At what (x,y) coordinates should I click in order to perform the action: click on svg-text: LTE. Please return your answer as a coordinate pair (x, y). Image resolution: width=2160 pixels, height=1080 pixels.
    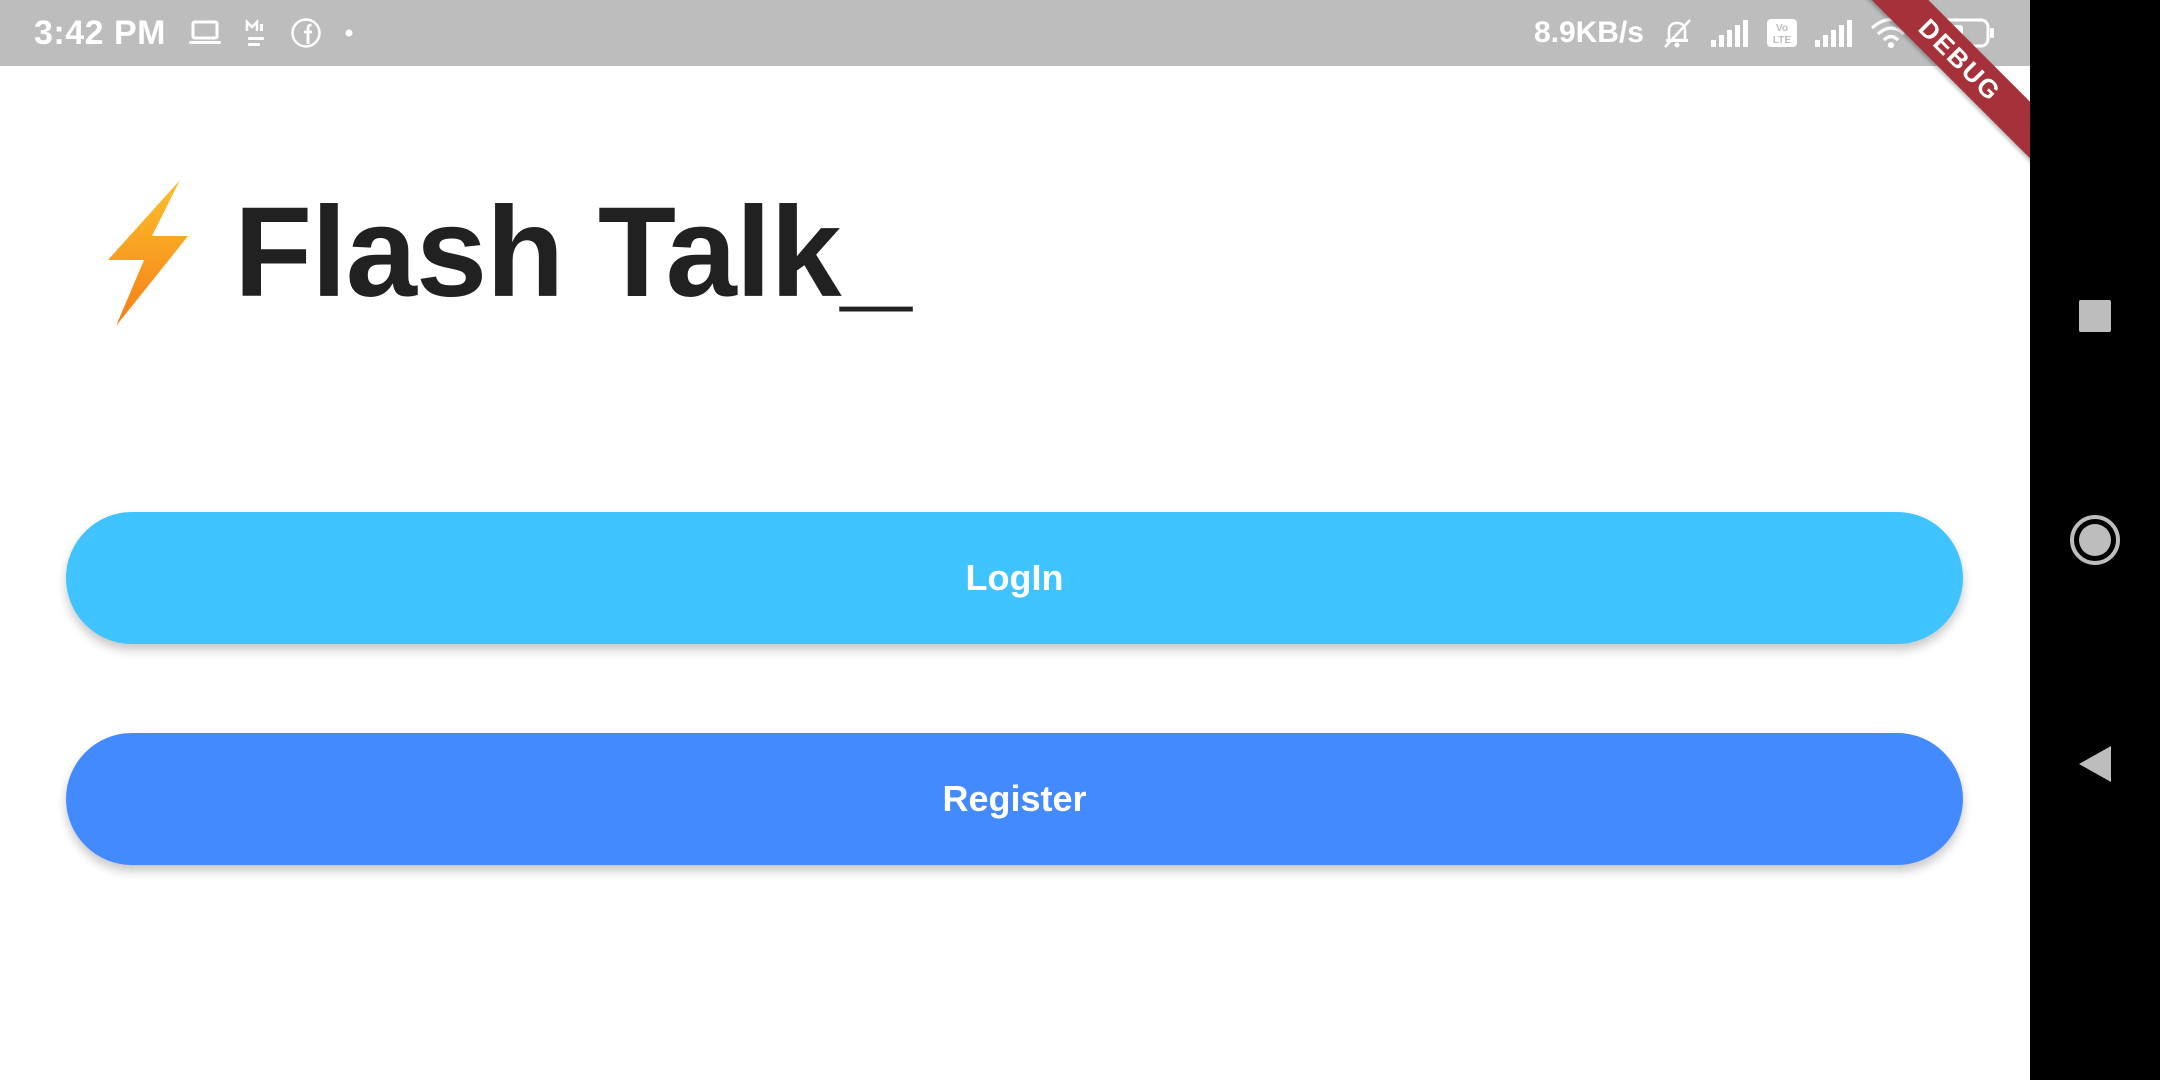
    Looking at the image, I should click on (1782, 40).